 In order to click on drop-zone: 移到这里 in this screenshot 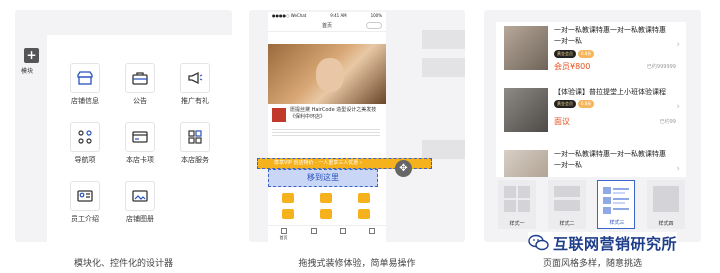, I will do `click(323, 178)`.